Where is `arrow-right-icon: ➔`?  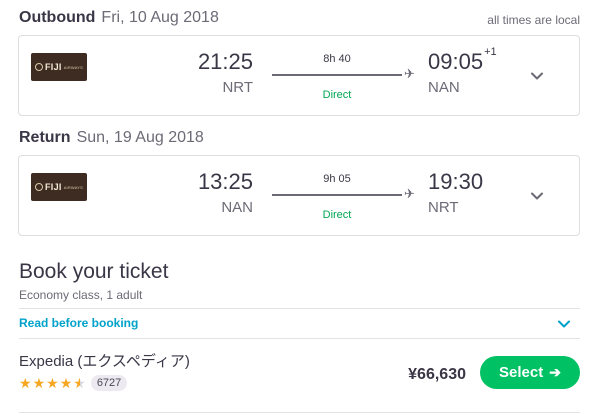
arrow-right-icon: ➔ is located at coordinates (555, 372).